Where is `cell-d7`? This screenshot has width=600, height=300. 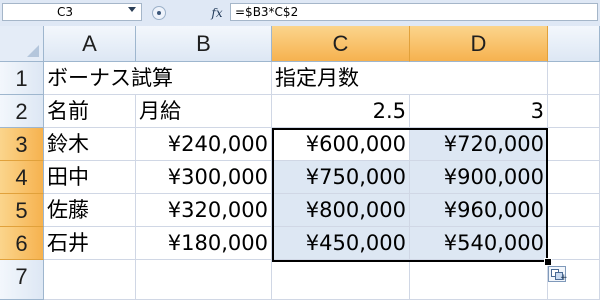 cell-d7 is located at coordinates (479, 280).